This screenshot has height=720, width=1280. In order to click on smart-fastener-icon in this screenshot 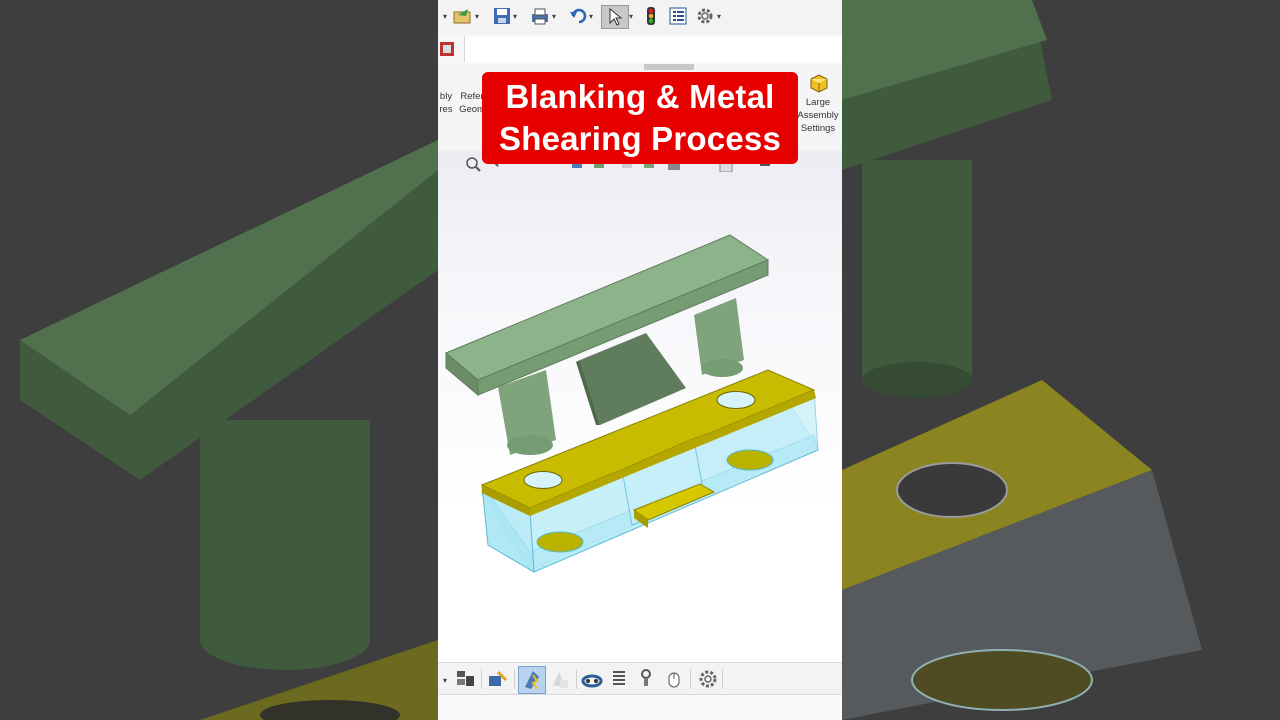, I will do `click(532, 680)`.